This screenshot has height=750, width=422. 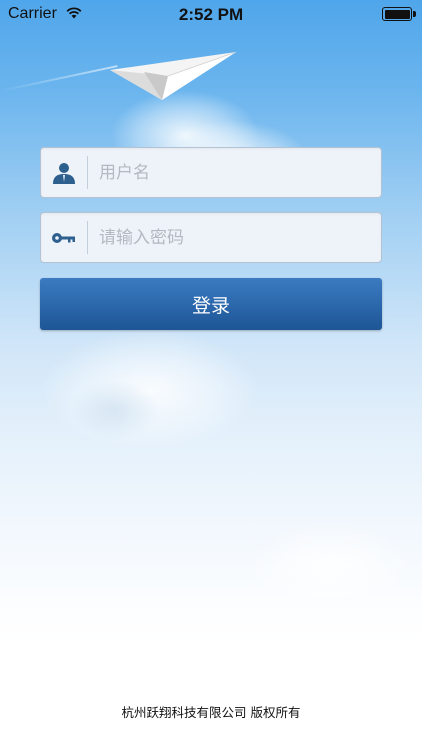 What do you see at coordinates (211, 304) in the screenshot?
I see `login-button: 登录` at bounding box center [211, 304].